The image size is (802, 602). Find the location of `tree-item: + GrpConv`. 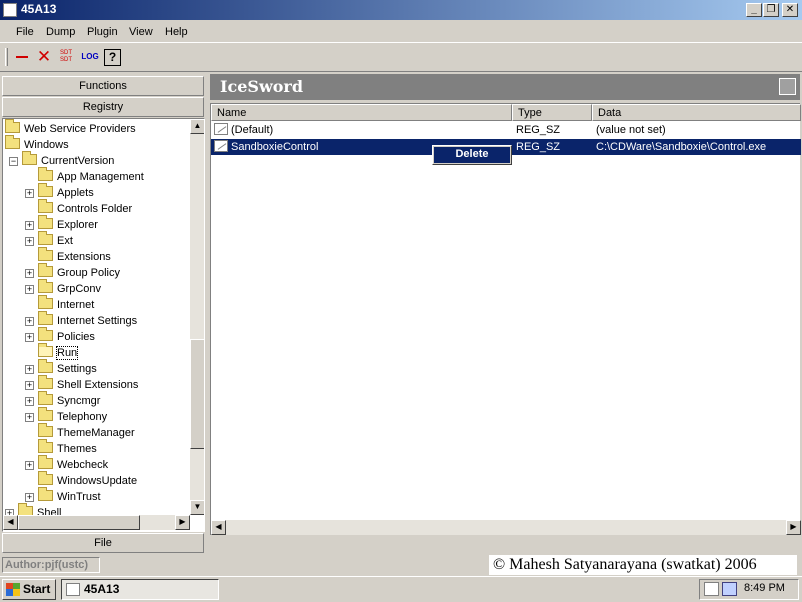

tree-item: + GrpConv is located at coordinates (63, 288).